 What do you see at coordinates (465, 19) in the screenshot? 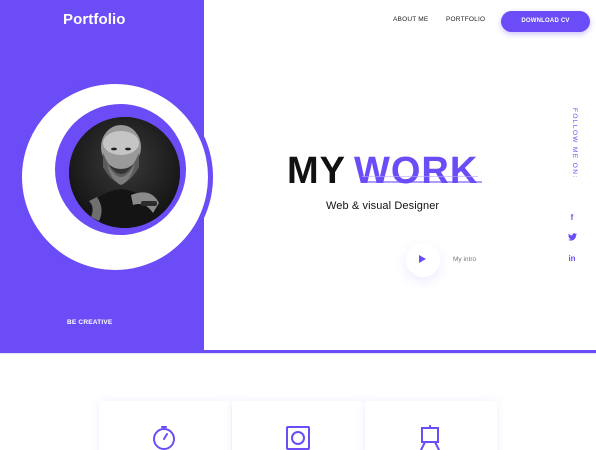
I see `nav-portfolio: PORTFOLIO` at bounding box center [465, 19].